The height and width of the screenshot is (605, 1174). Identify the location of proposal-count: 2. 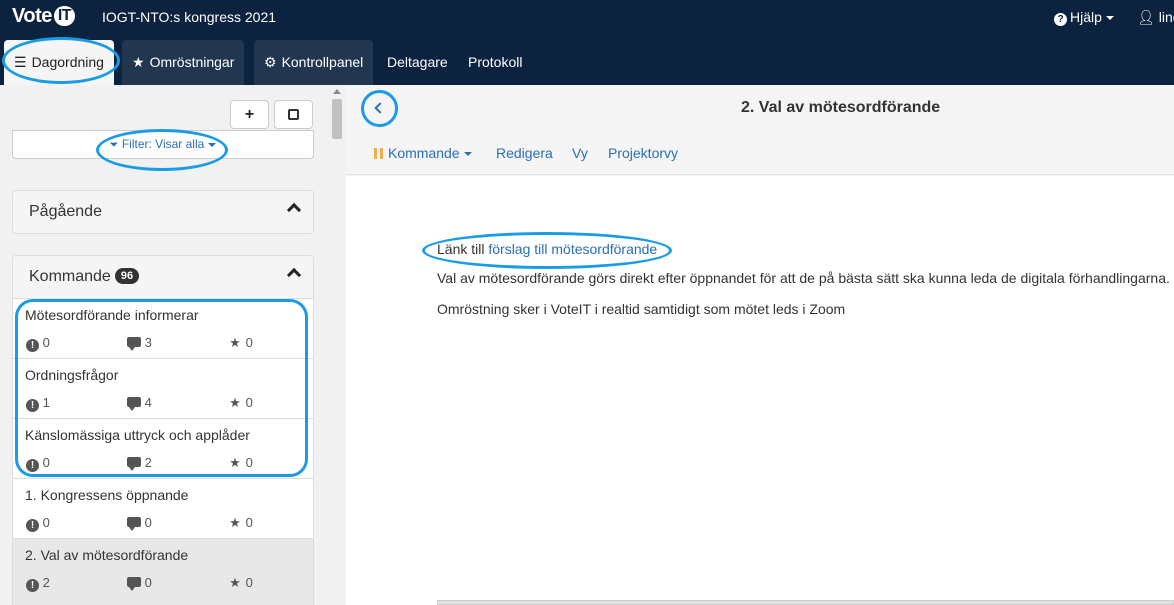
(46, 582).